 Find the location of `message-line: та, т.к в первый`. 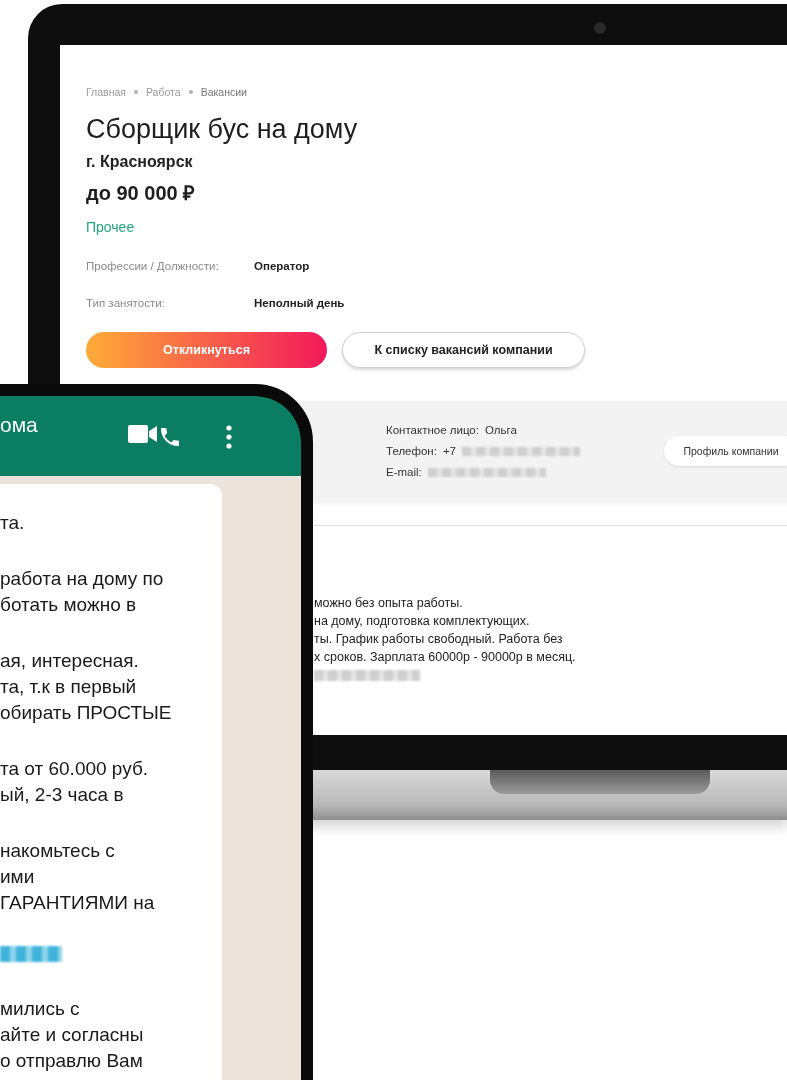

message-line: та, т.к в первый is located at coordinates (69, 687).